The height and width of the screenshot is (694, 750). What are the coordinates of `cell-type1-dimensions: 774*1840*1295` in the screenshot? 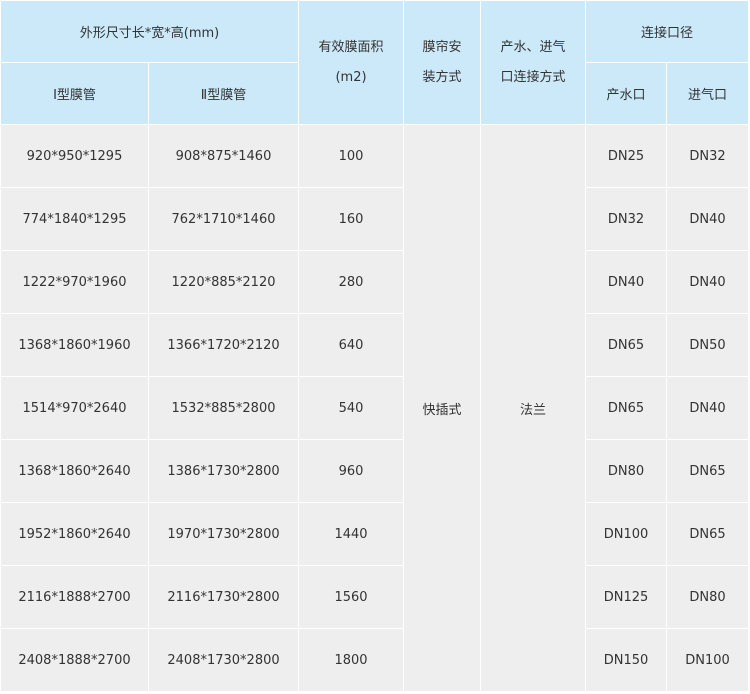 It's located at (74, 219).